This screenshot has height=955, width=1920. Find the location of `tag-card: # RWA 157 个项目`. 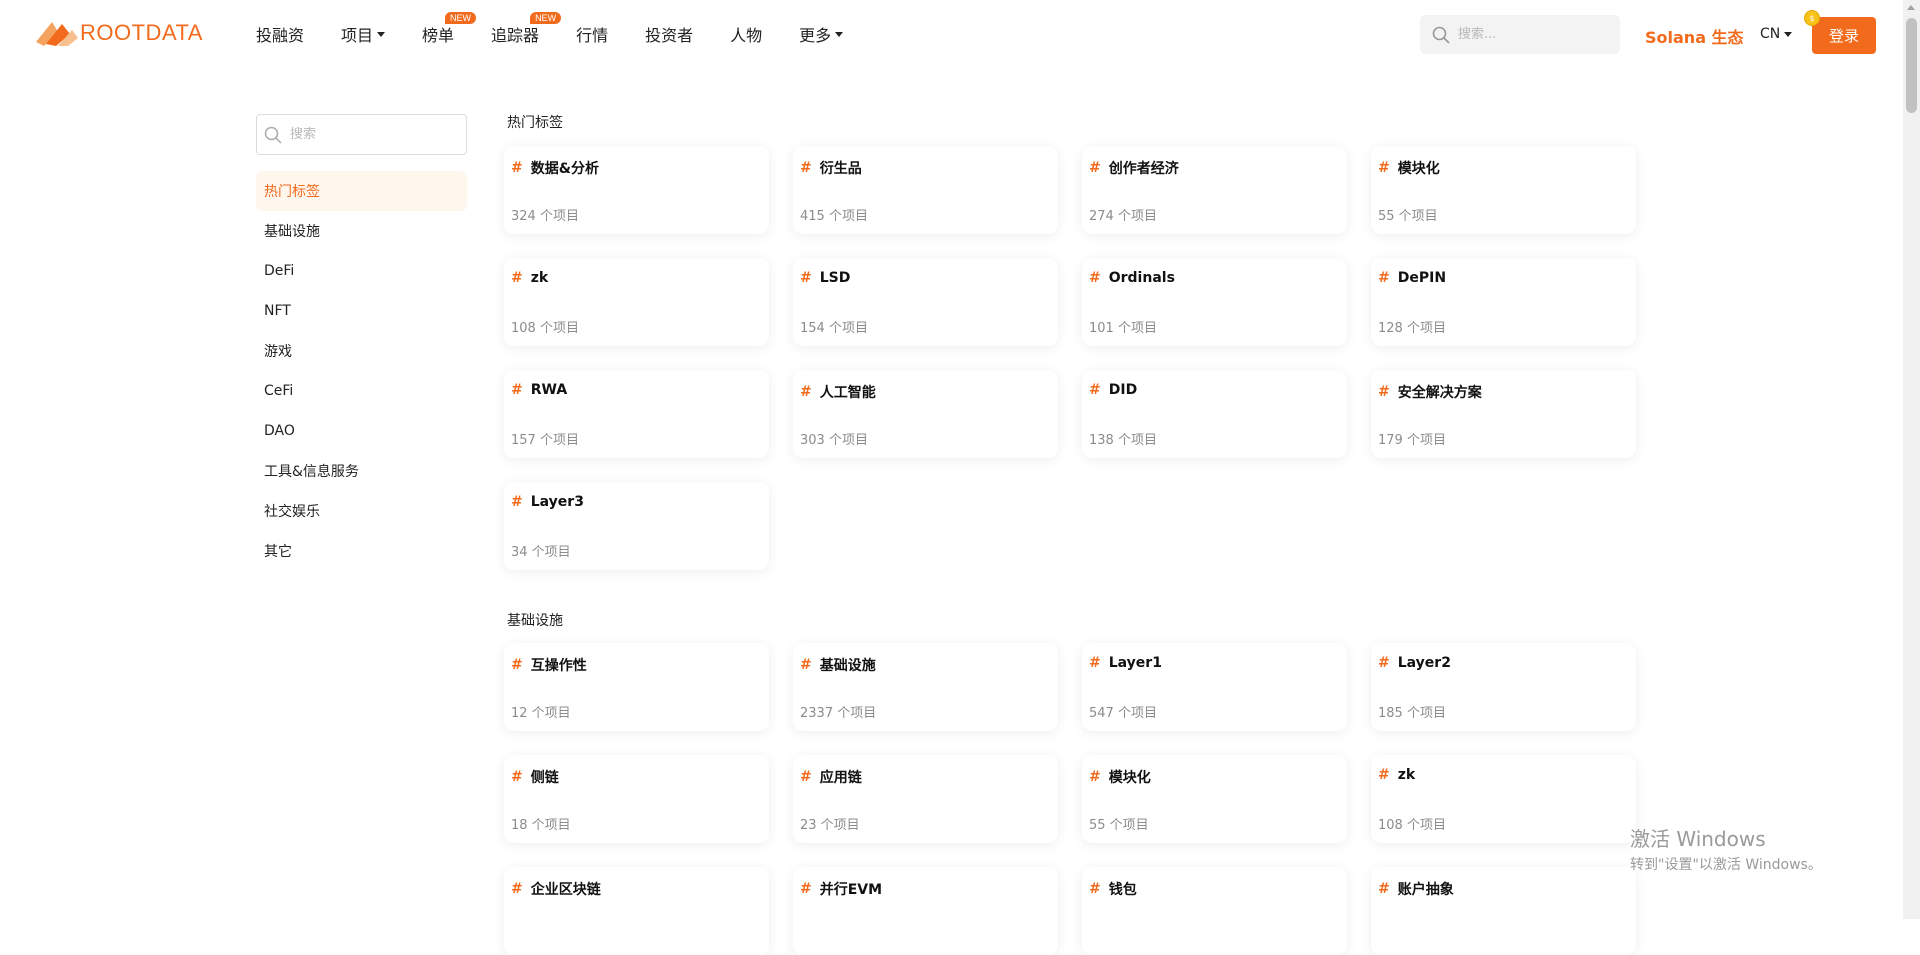

tag-card: # RWA 157 个项目 is located at coordinates (636, 414).